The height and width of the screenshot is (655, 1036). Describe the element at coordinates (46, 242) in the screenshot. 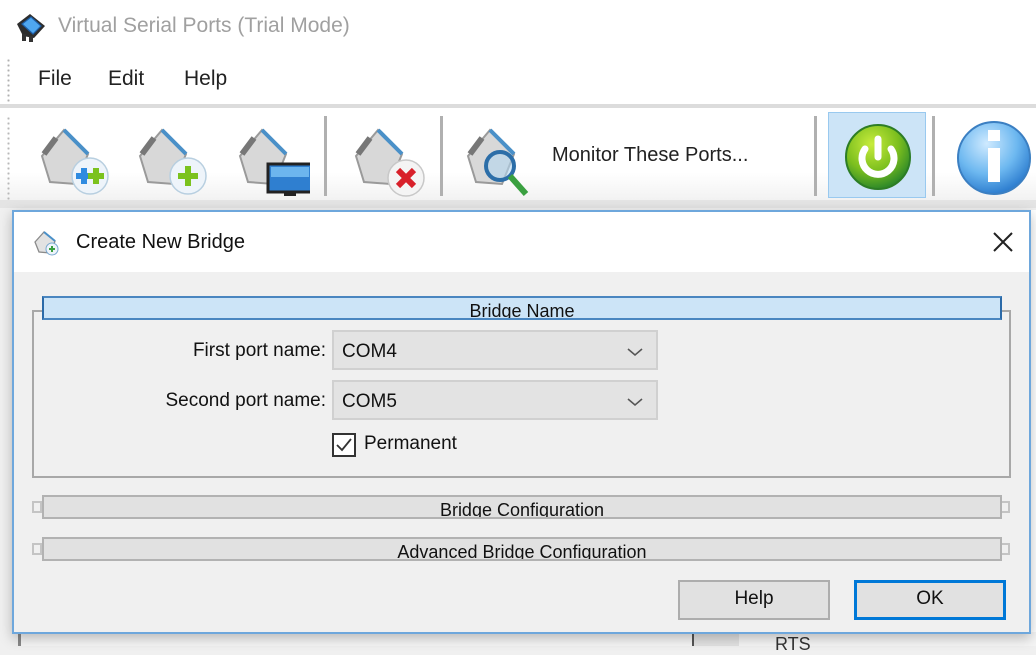

I see `bridge-icon` at that location.